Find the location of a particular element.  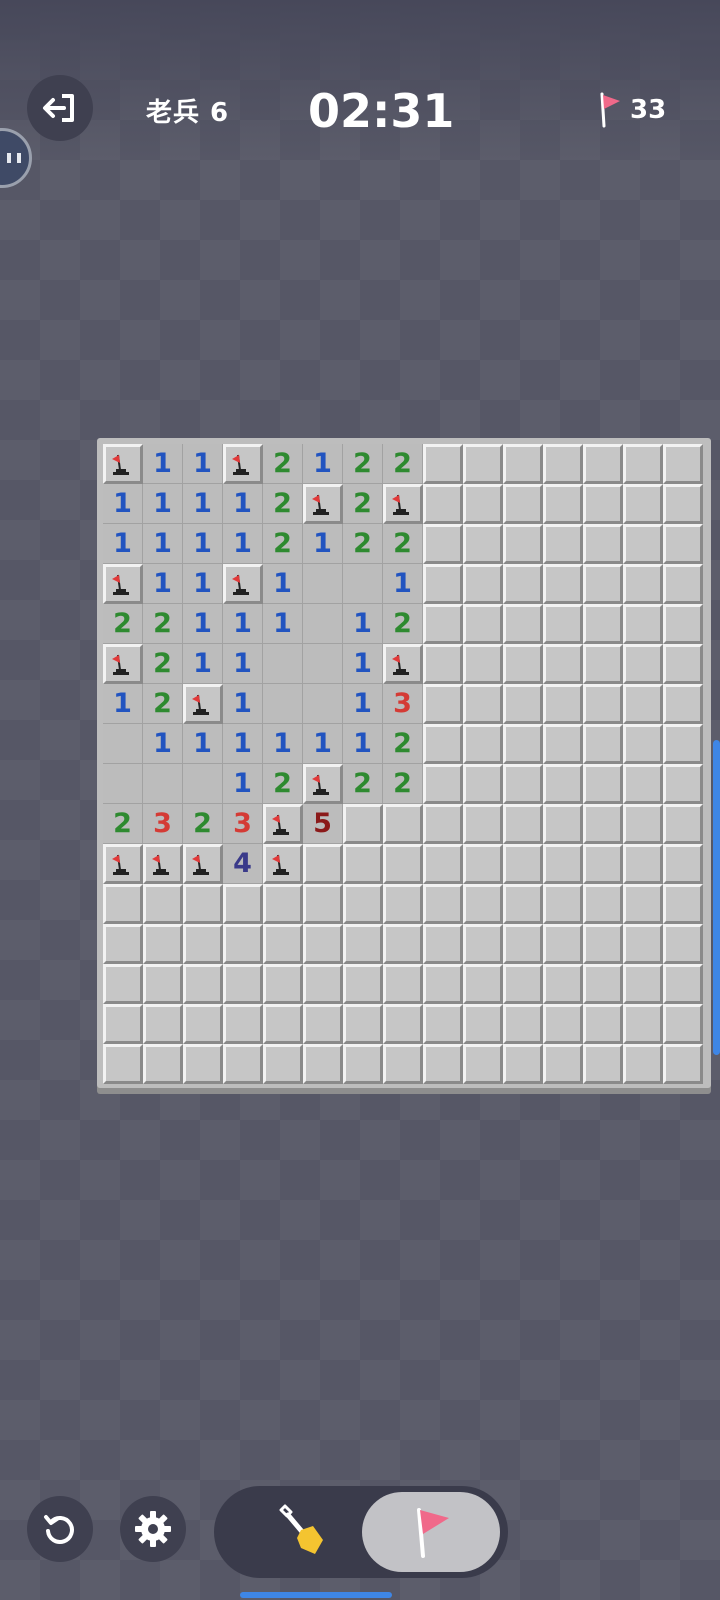

undo-button is located at coordinates (60, 1529).